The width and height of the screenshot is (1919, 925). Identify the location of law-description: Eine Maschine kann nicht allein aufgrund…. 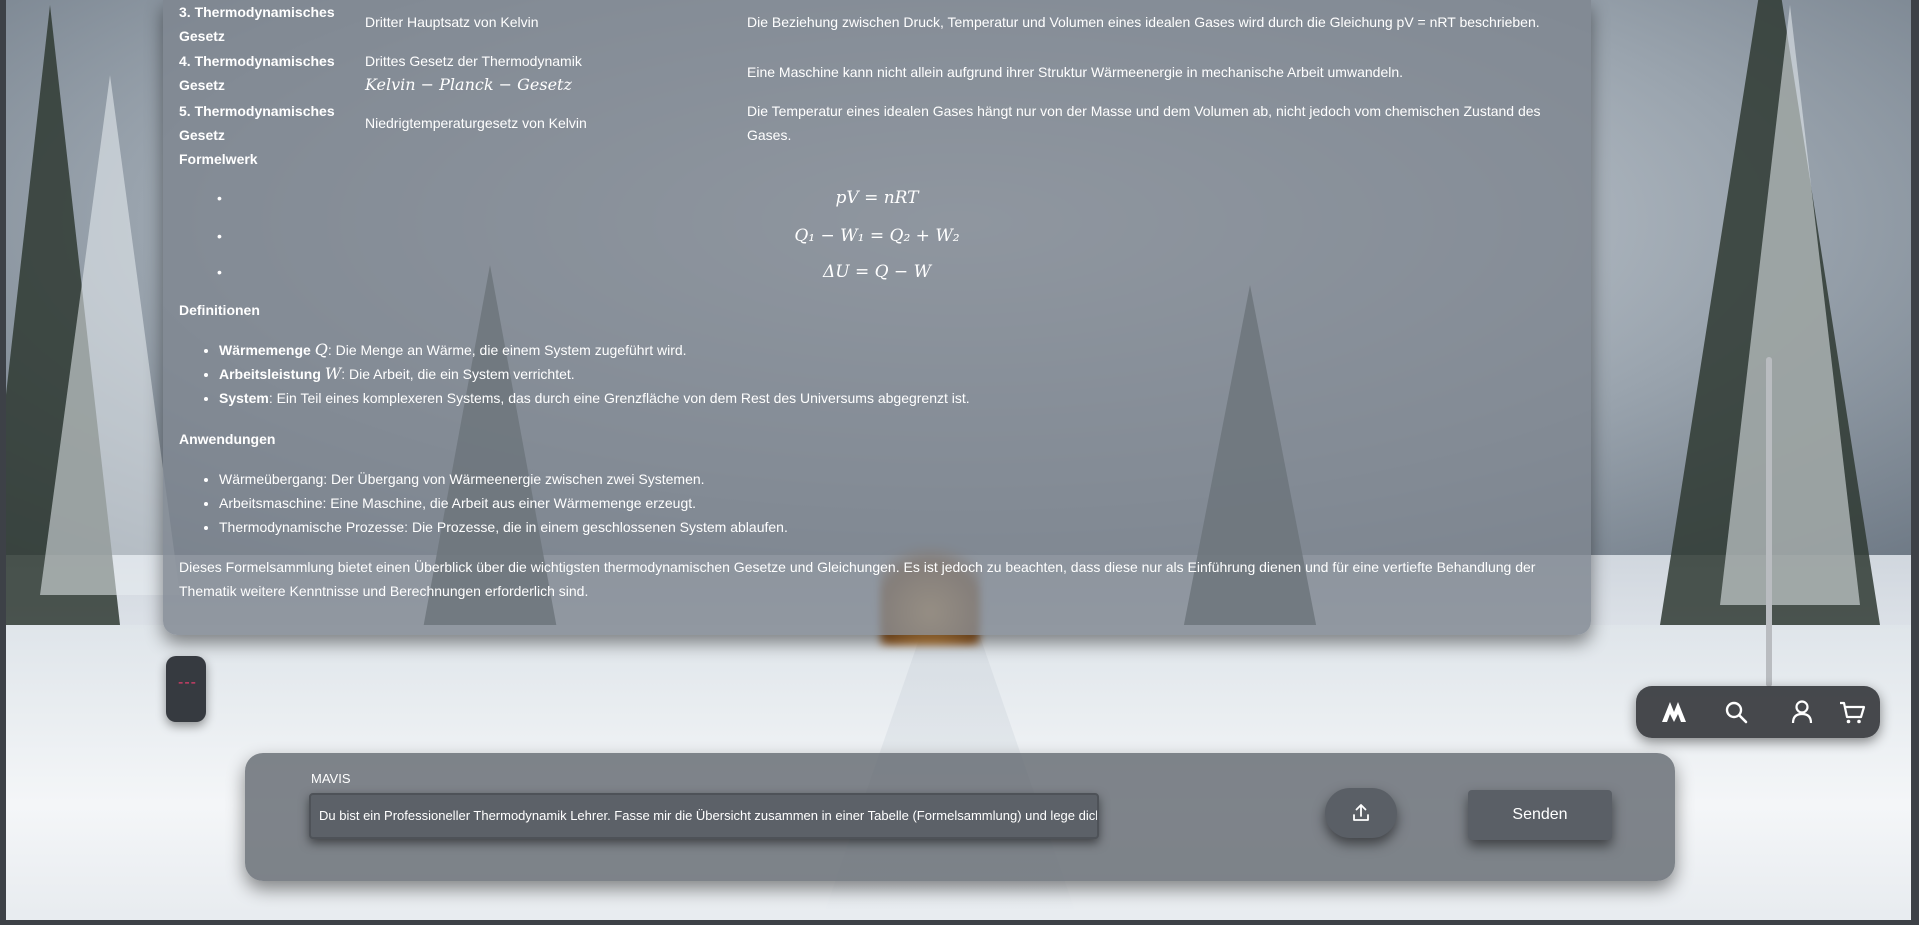
(1075, 72).